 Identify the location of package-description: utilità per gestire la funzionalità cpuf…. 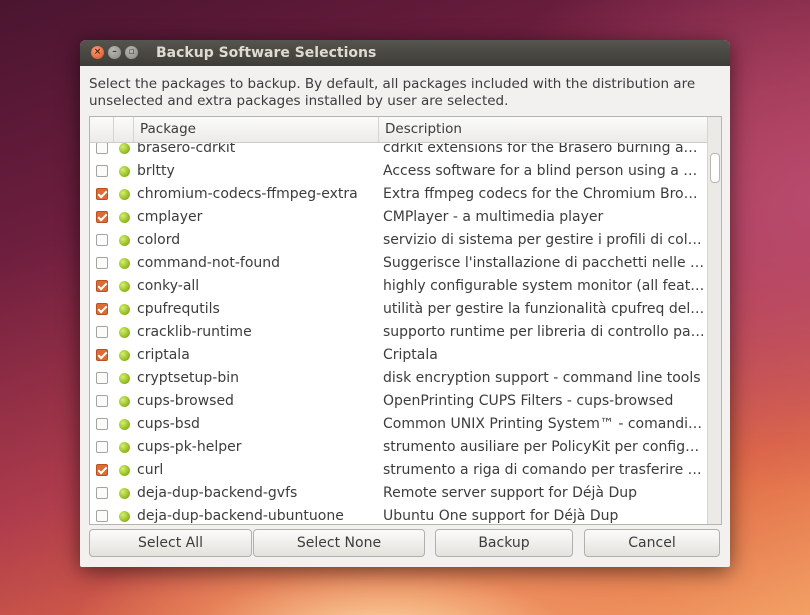
(544, 309).